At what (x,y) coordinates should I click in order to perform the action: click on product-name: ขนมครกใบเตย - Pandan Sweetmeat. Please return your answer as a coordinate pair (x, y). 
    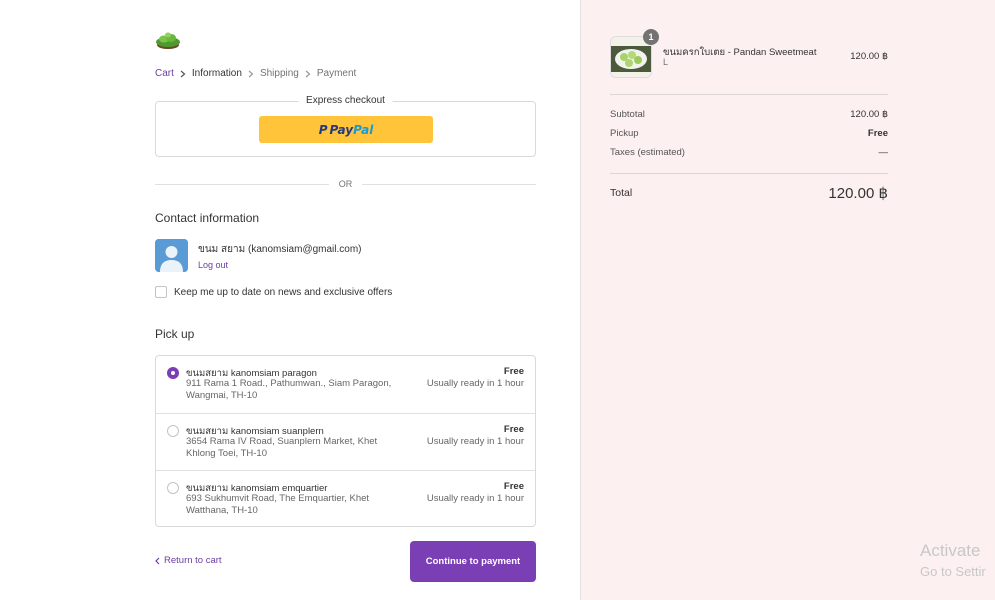
    Looking at the image, I should click on (740, 52).